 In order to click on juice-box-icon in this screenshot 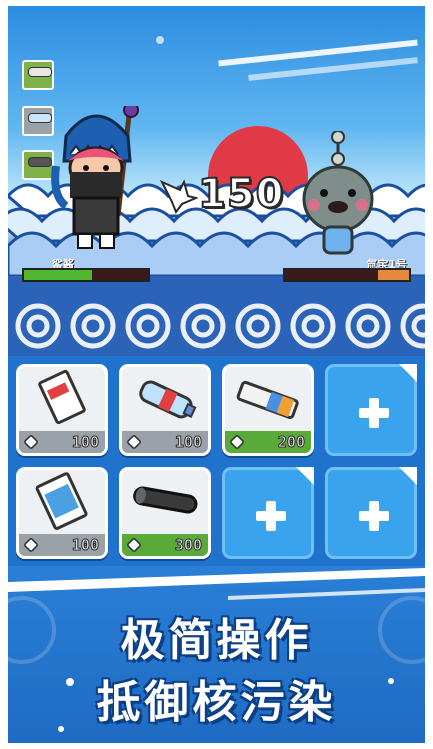, I will do `click(61, 501)`.